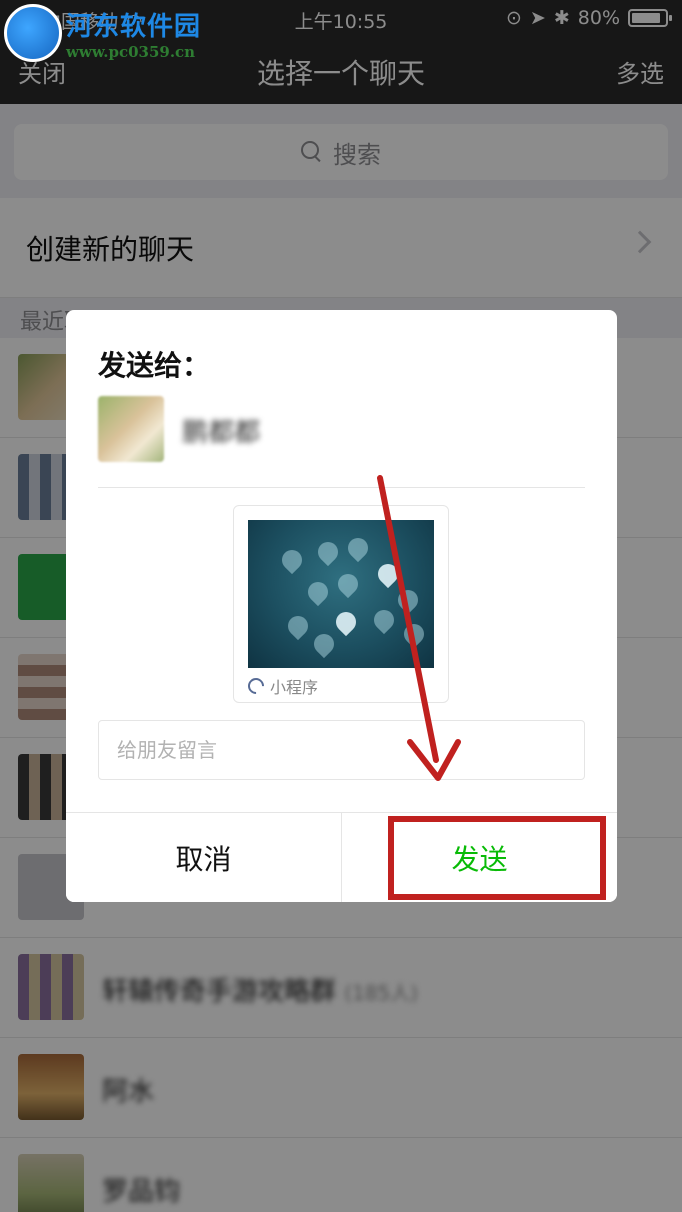 This screenshot has height=1212, width=682. Describe the element at coordinates (221, 433) in the screenshot. I see `recipient-name: 鹏都都` at that location.